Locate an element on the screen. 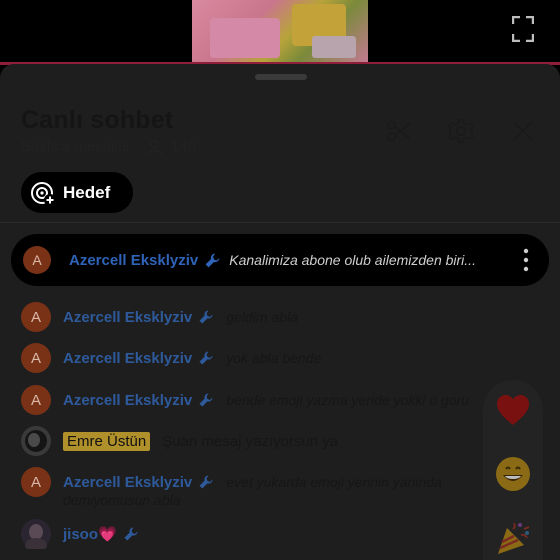 This screenshot has height=560, width=560. smile-reaction-button is located at coordinates (513, 474).